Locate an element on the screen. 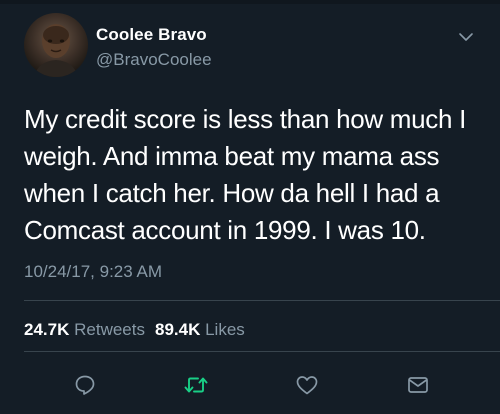  mail-icon is located at coordinates (418, 385).